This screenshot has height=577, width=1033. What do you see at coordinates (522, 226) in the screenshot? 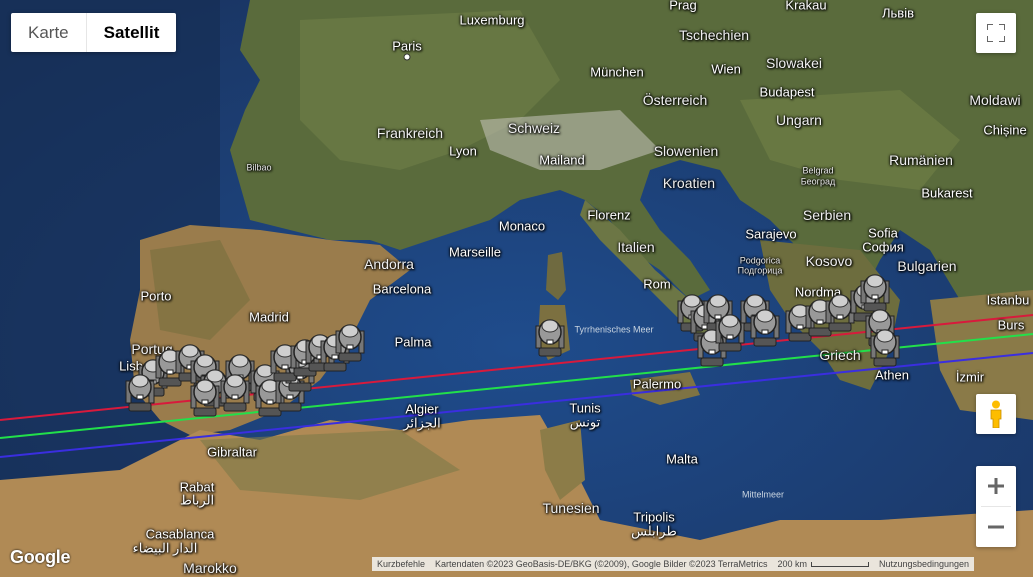
I see `label-monaco: Monaco` at bounding box center [522, 226].